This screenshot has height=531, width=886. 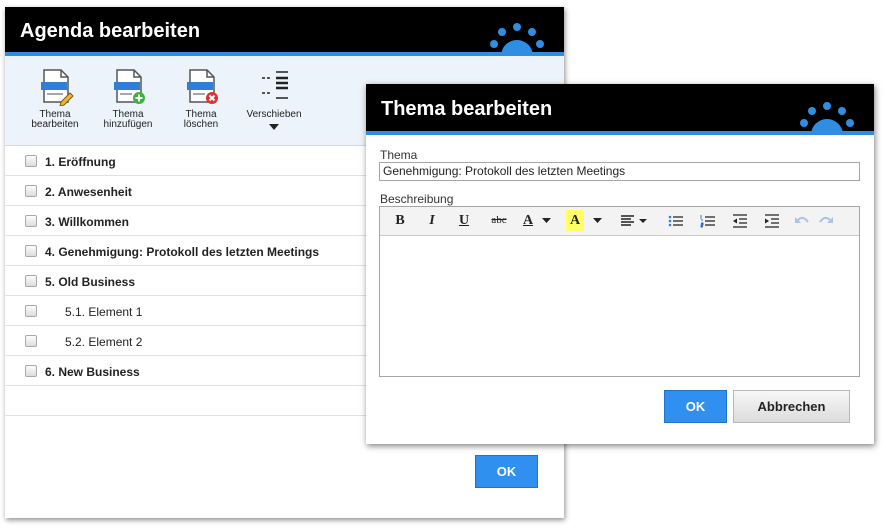 What do you see at coordinates (467, 109) in the screenshot?
I see `dialog-title: Thema bearbeiten` at bounding box center [467, 109].